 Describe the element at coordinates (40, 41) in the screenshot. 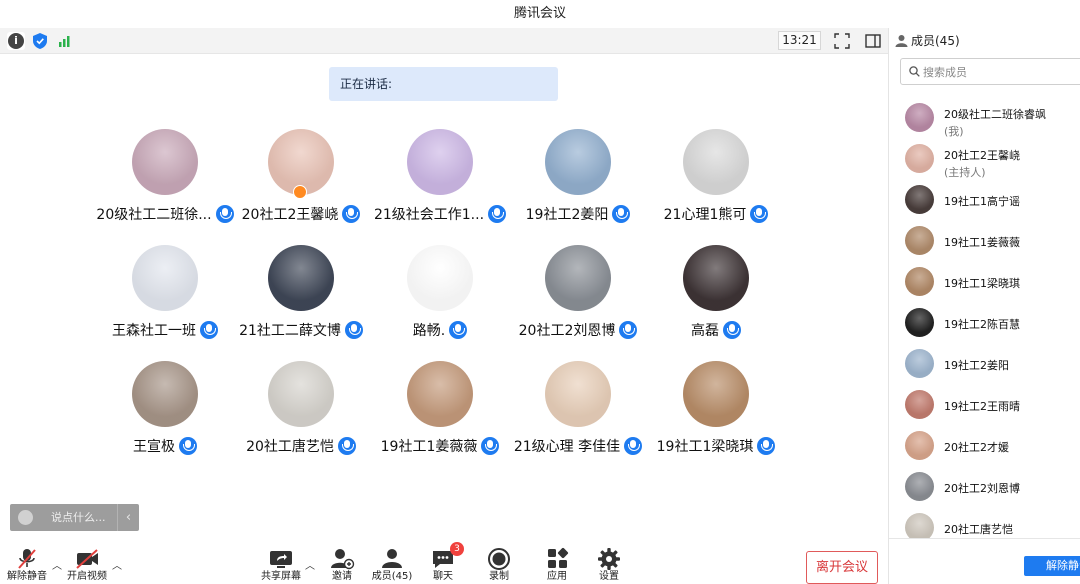

I see `shield-icon` at that location.